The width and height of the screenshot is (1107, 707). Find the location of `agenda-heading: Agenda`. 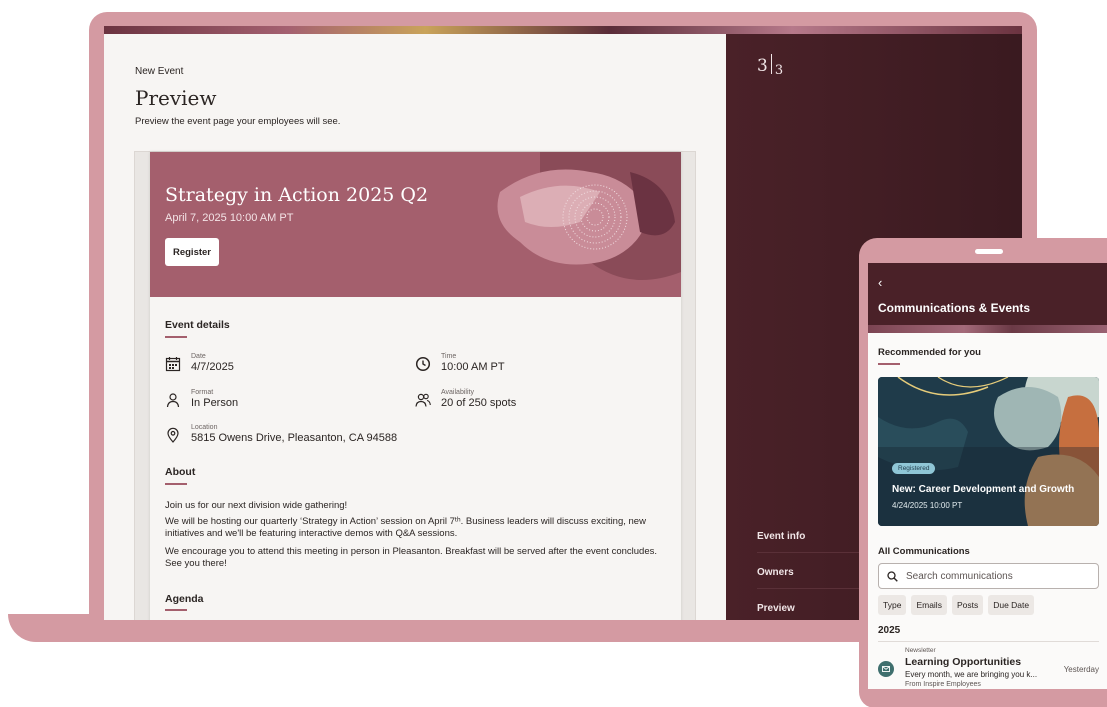

agenda-heading: Agenda is located at coordinates (184, 599).